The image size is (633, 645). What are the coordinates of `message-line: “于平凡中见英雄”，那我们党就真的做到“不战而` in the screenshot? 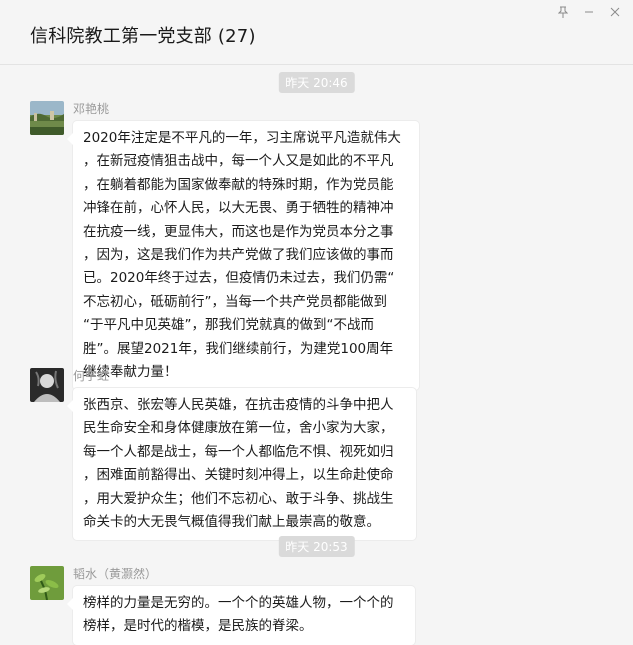 It's located at (228, 325).